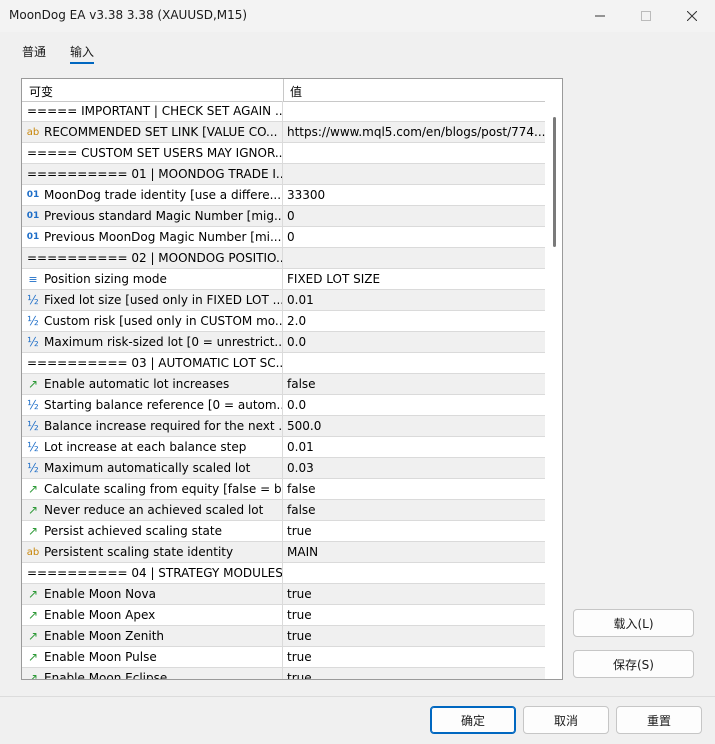 The image size is (715, 744). Describe the element at coordinates (300, 468) in the screenshot. I see `value-cell: 0.03` at that location.